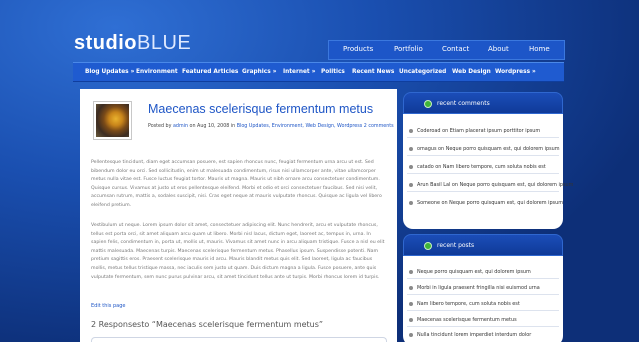  I want to click on meta-prefix: Posted by, so click(160, 126).